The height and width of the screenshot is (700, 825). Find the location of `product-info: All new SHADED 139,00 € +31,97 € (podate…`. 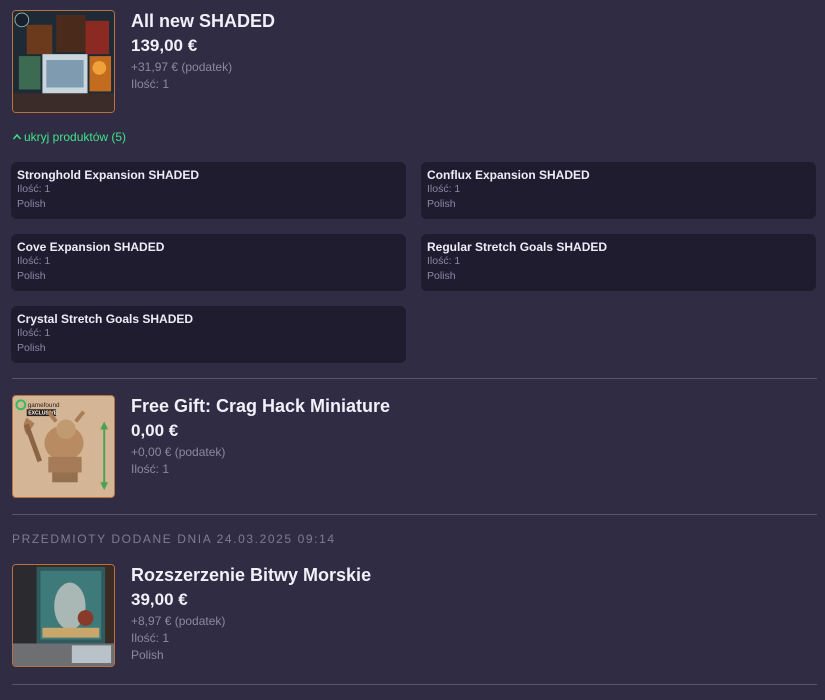

product-info: All new SHADED 139,00 € +31,97 € (podate… is located at coordinates (203, 51).